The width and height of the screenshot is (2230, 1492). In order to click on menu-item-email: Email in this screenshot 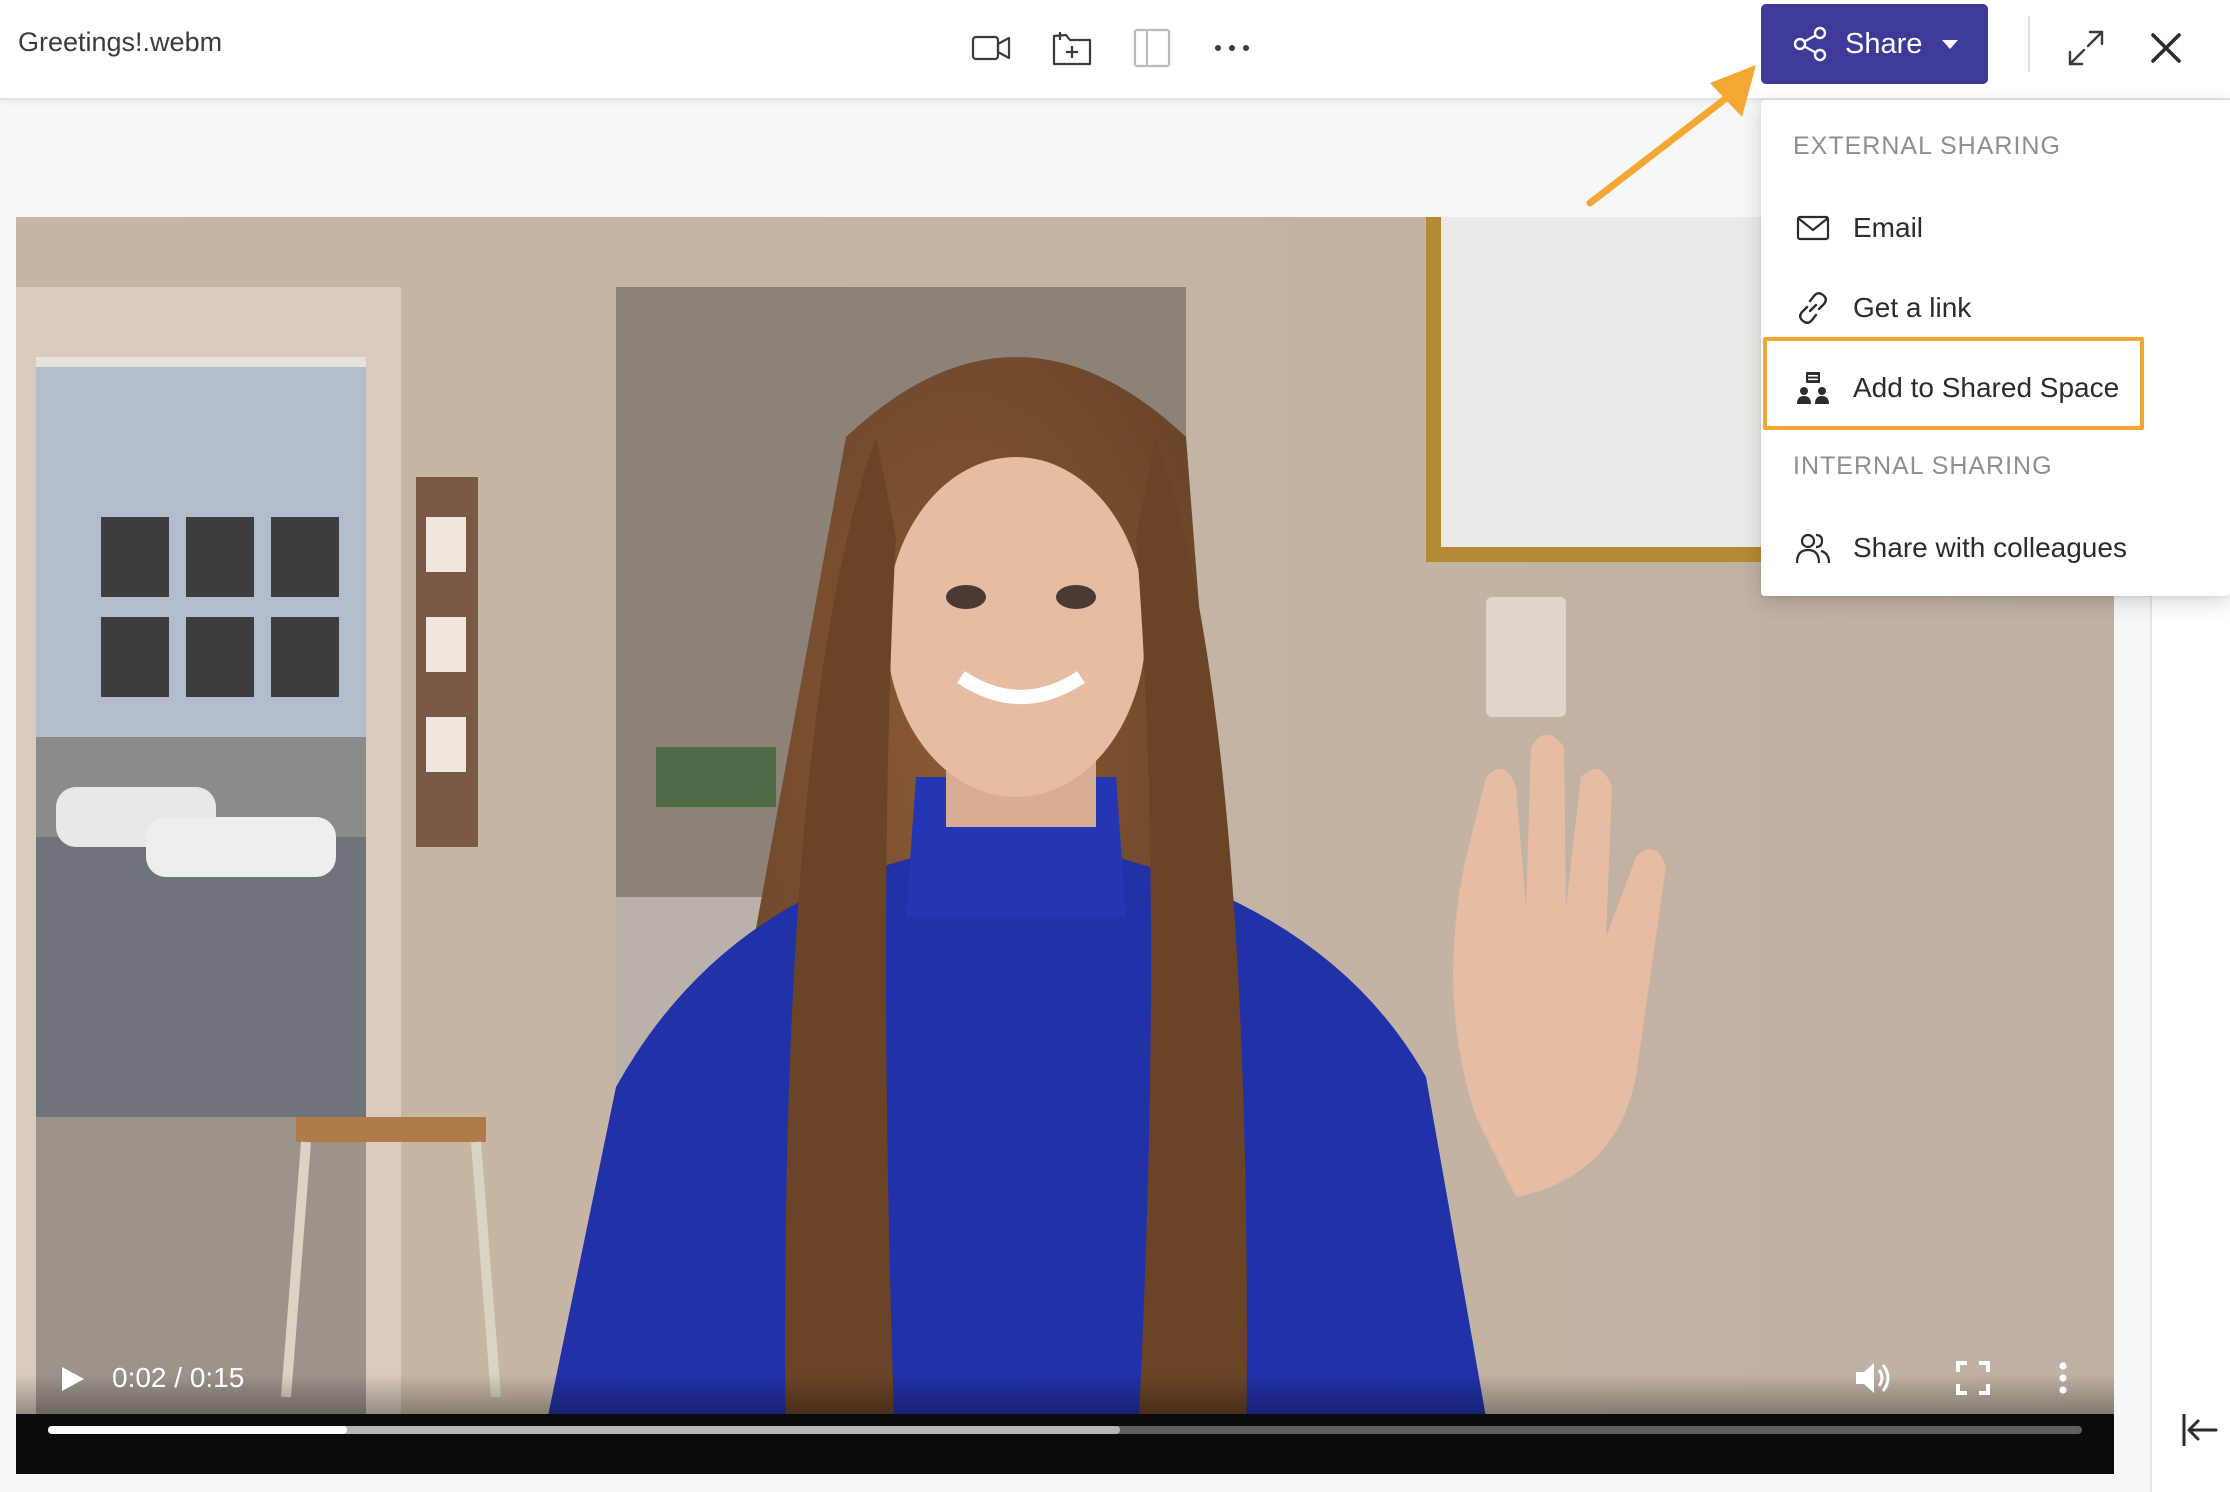, I will do `click(1995, 228)`.